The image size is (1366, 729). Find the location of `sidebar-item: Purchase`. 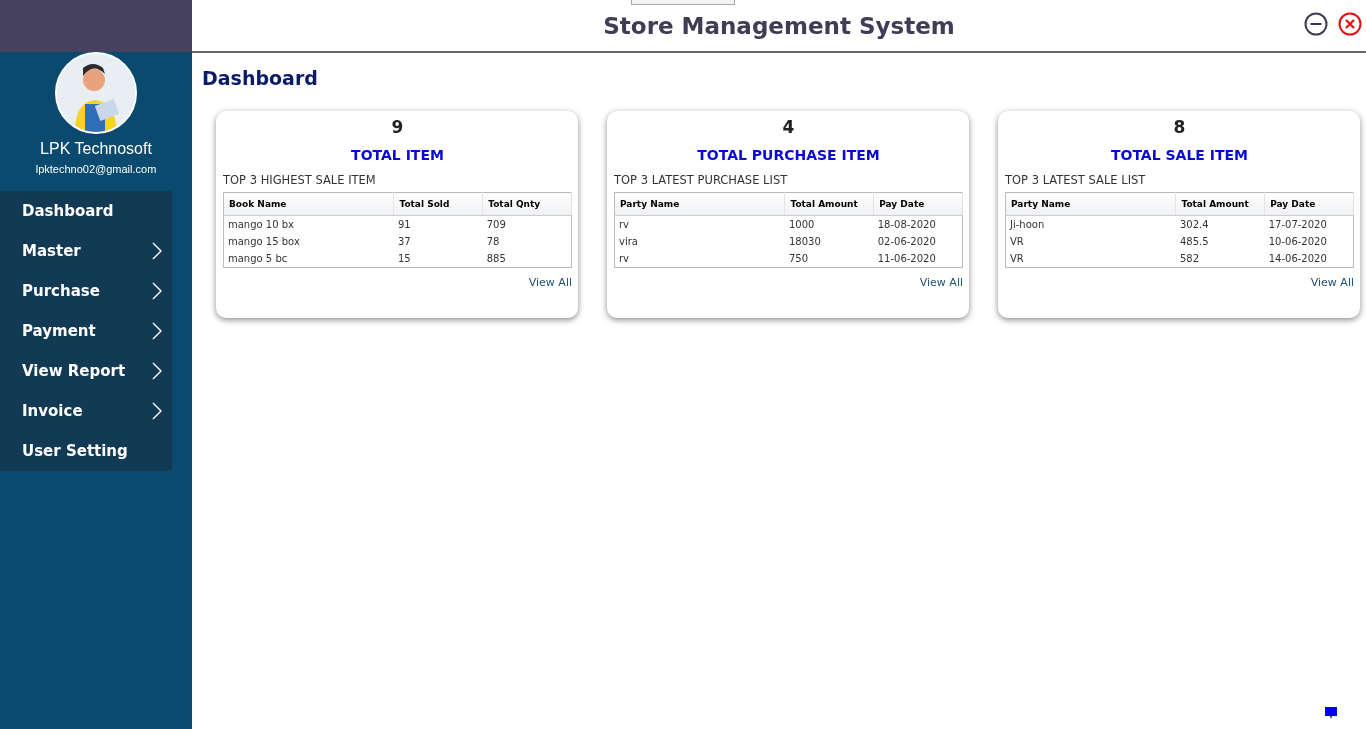

sidebar-item: Purchase is located at coordinates (86, 291).